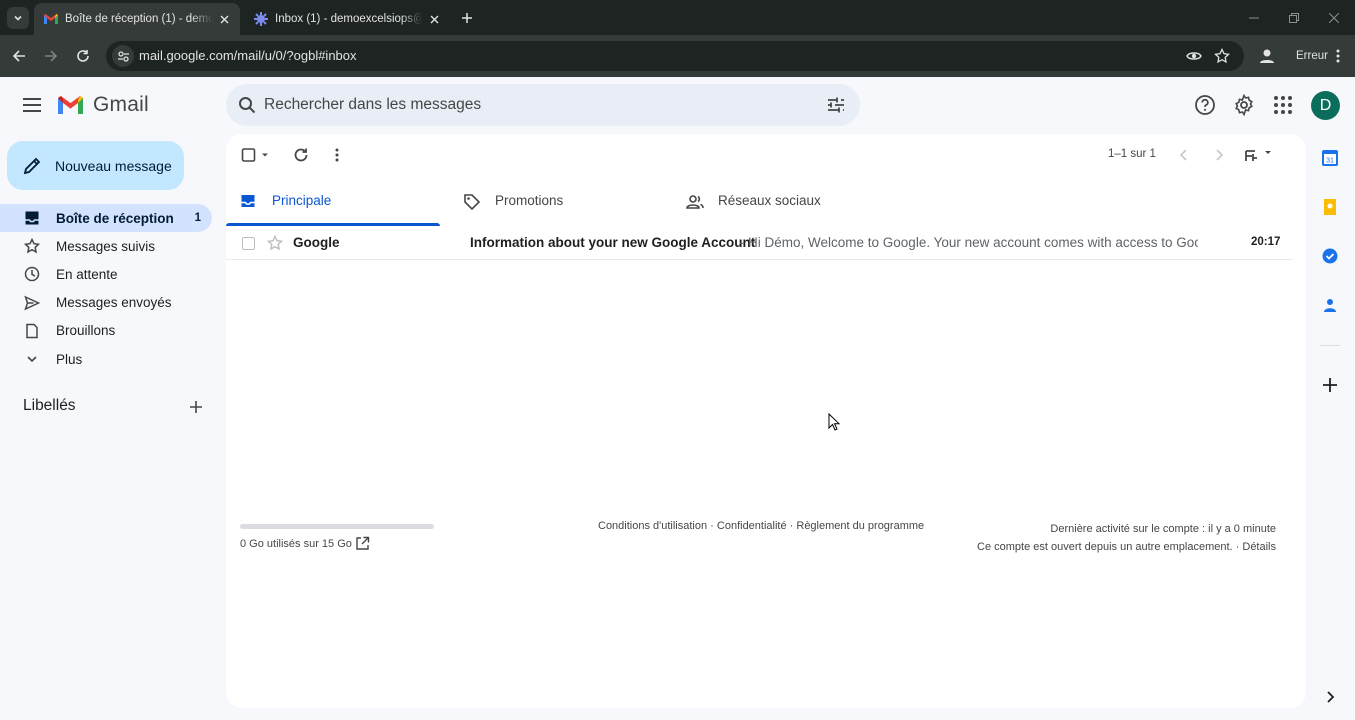 Image resolution: width=1355 pixels, height=720 pixels. I want to click on refresh-icon, so click(301, 155).